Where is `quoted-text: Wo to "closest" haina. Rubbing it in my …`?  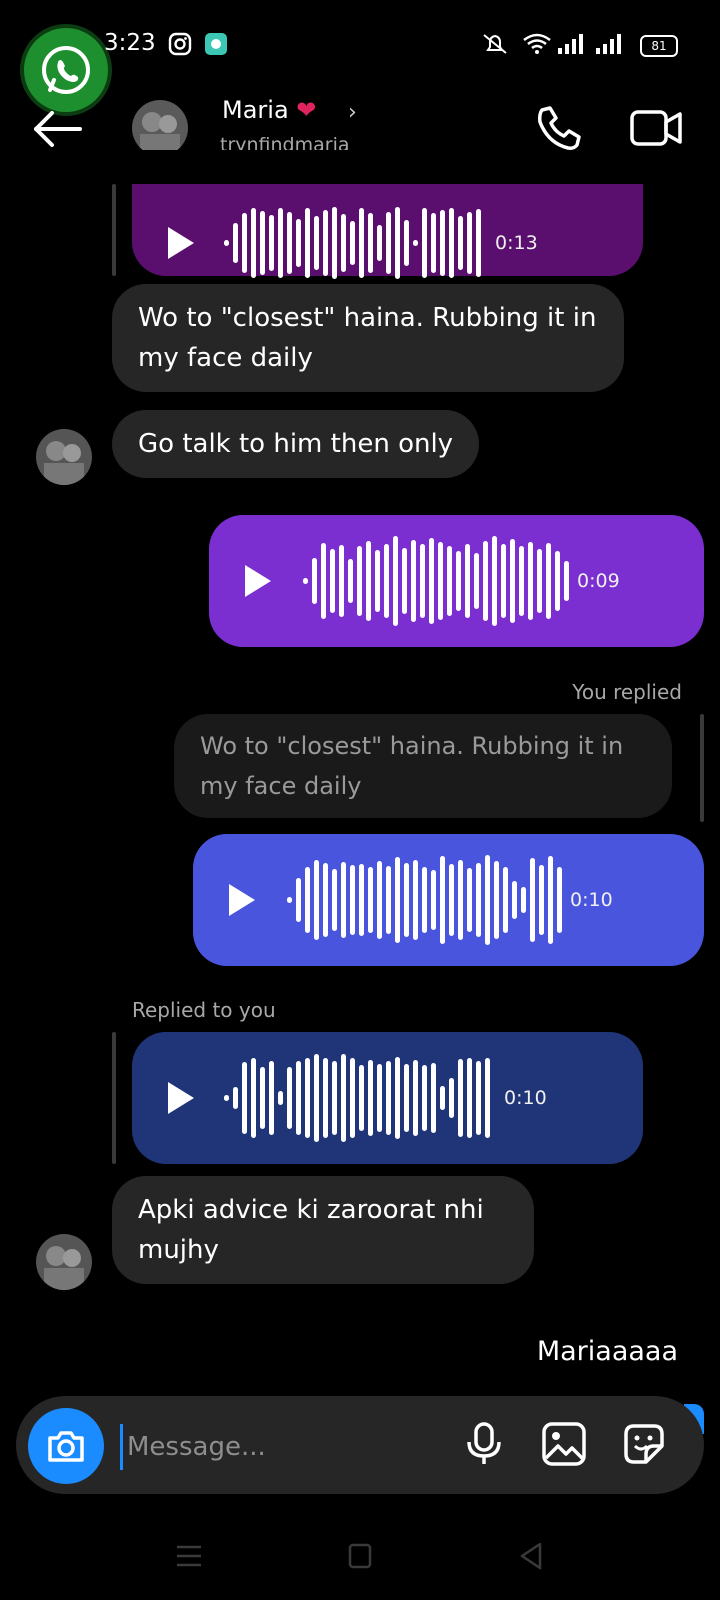 quoted-text: Wo to "closest" haina. Rubbing it in my … is located at coordinates (412, 766).